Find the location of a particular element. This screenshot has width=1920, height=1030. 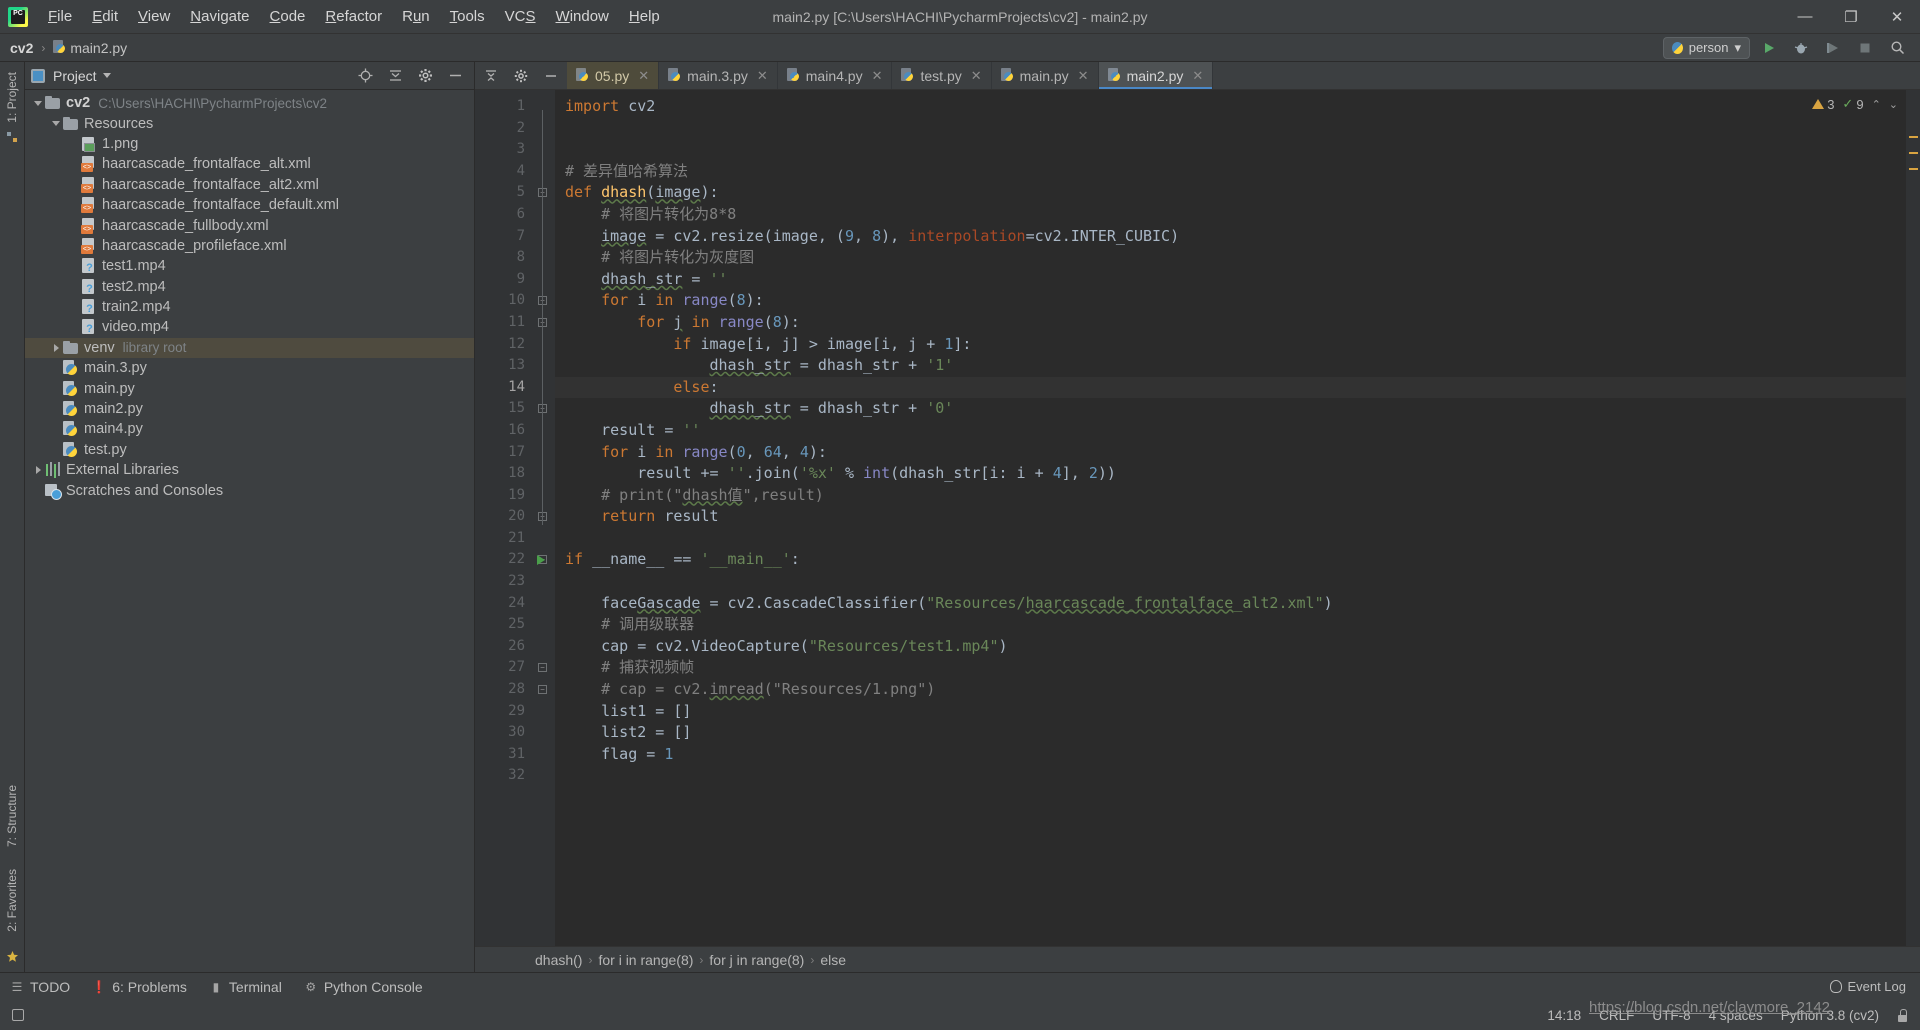

bottom-item-todo: ☰ TODO is located at coordinates (40, 987).